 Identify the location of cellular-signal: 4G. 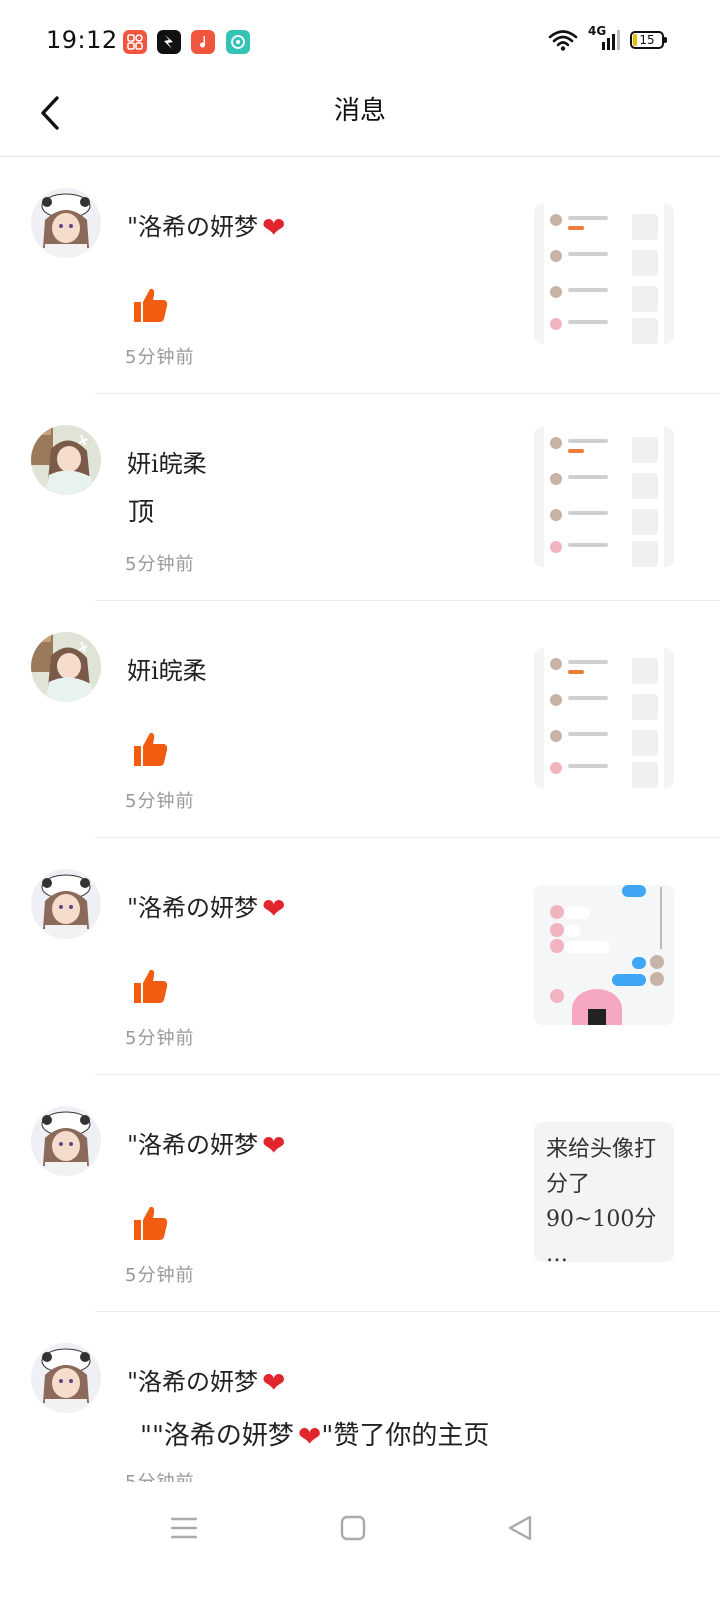
(604, 38).